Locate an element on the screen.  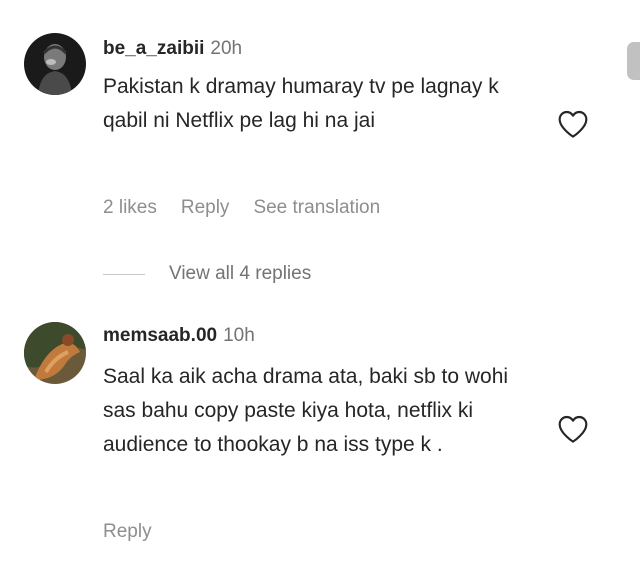
view-replies-label: View all 4 replies is located at coordinates (240, 274).